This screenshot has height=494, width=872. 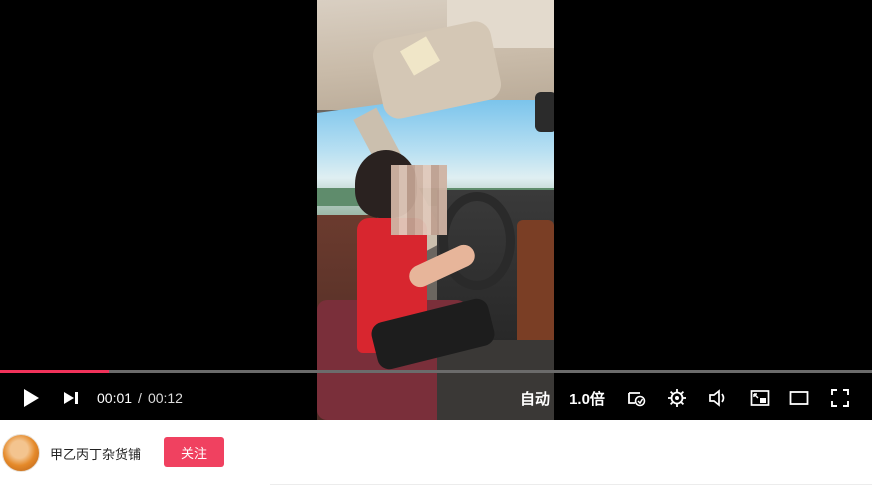 What do you see at coordinates (115, 398) in the screenshot?
I see `current-time: 00:01` at bounding box center [115, 398].